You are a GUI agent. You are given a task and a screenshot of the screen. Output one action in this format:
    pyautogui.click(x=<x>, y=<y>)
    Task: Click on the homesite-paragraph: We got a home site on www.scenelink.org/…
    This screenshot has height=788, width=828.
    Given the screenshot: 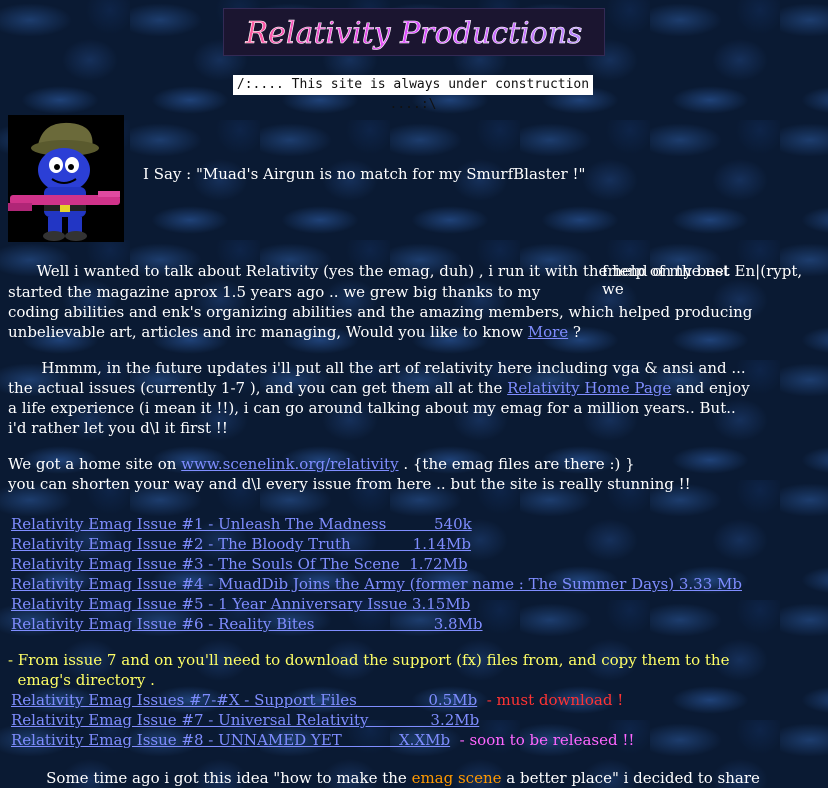 What is the action you would take?
    pyautogui.click(x=408, y=474)
    